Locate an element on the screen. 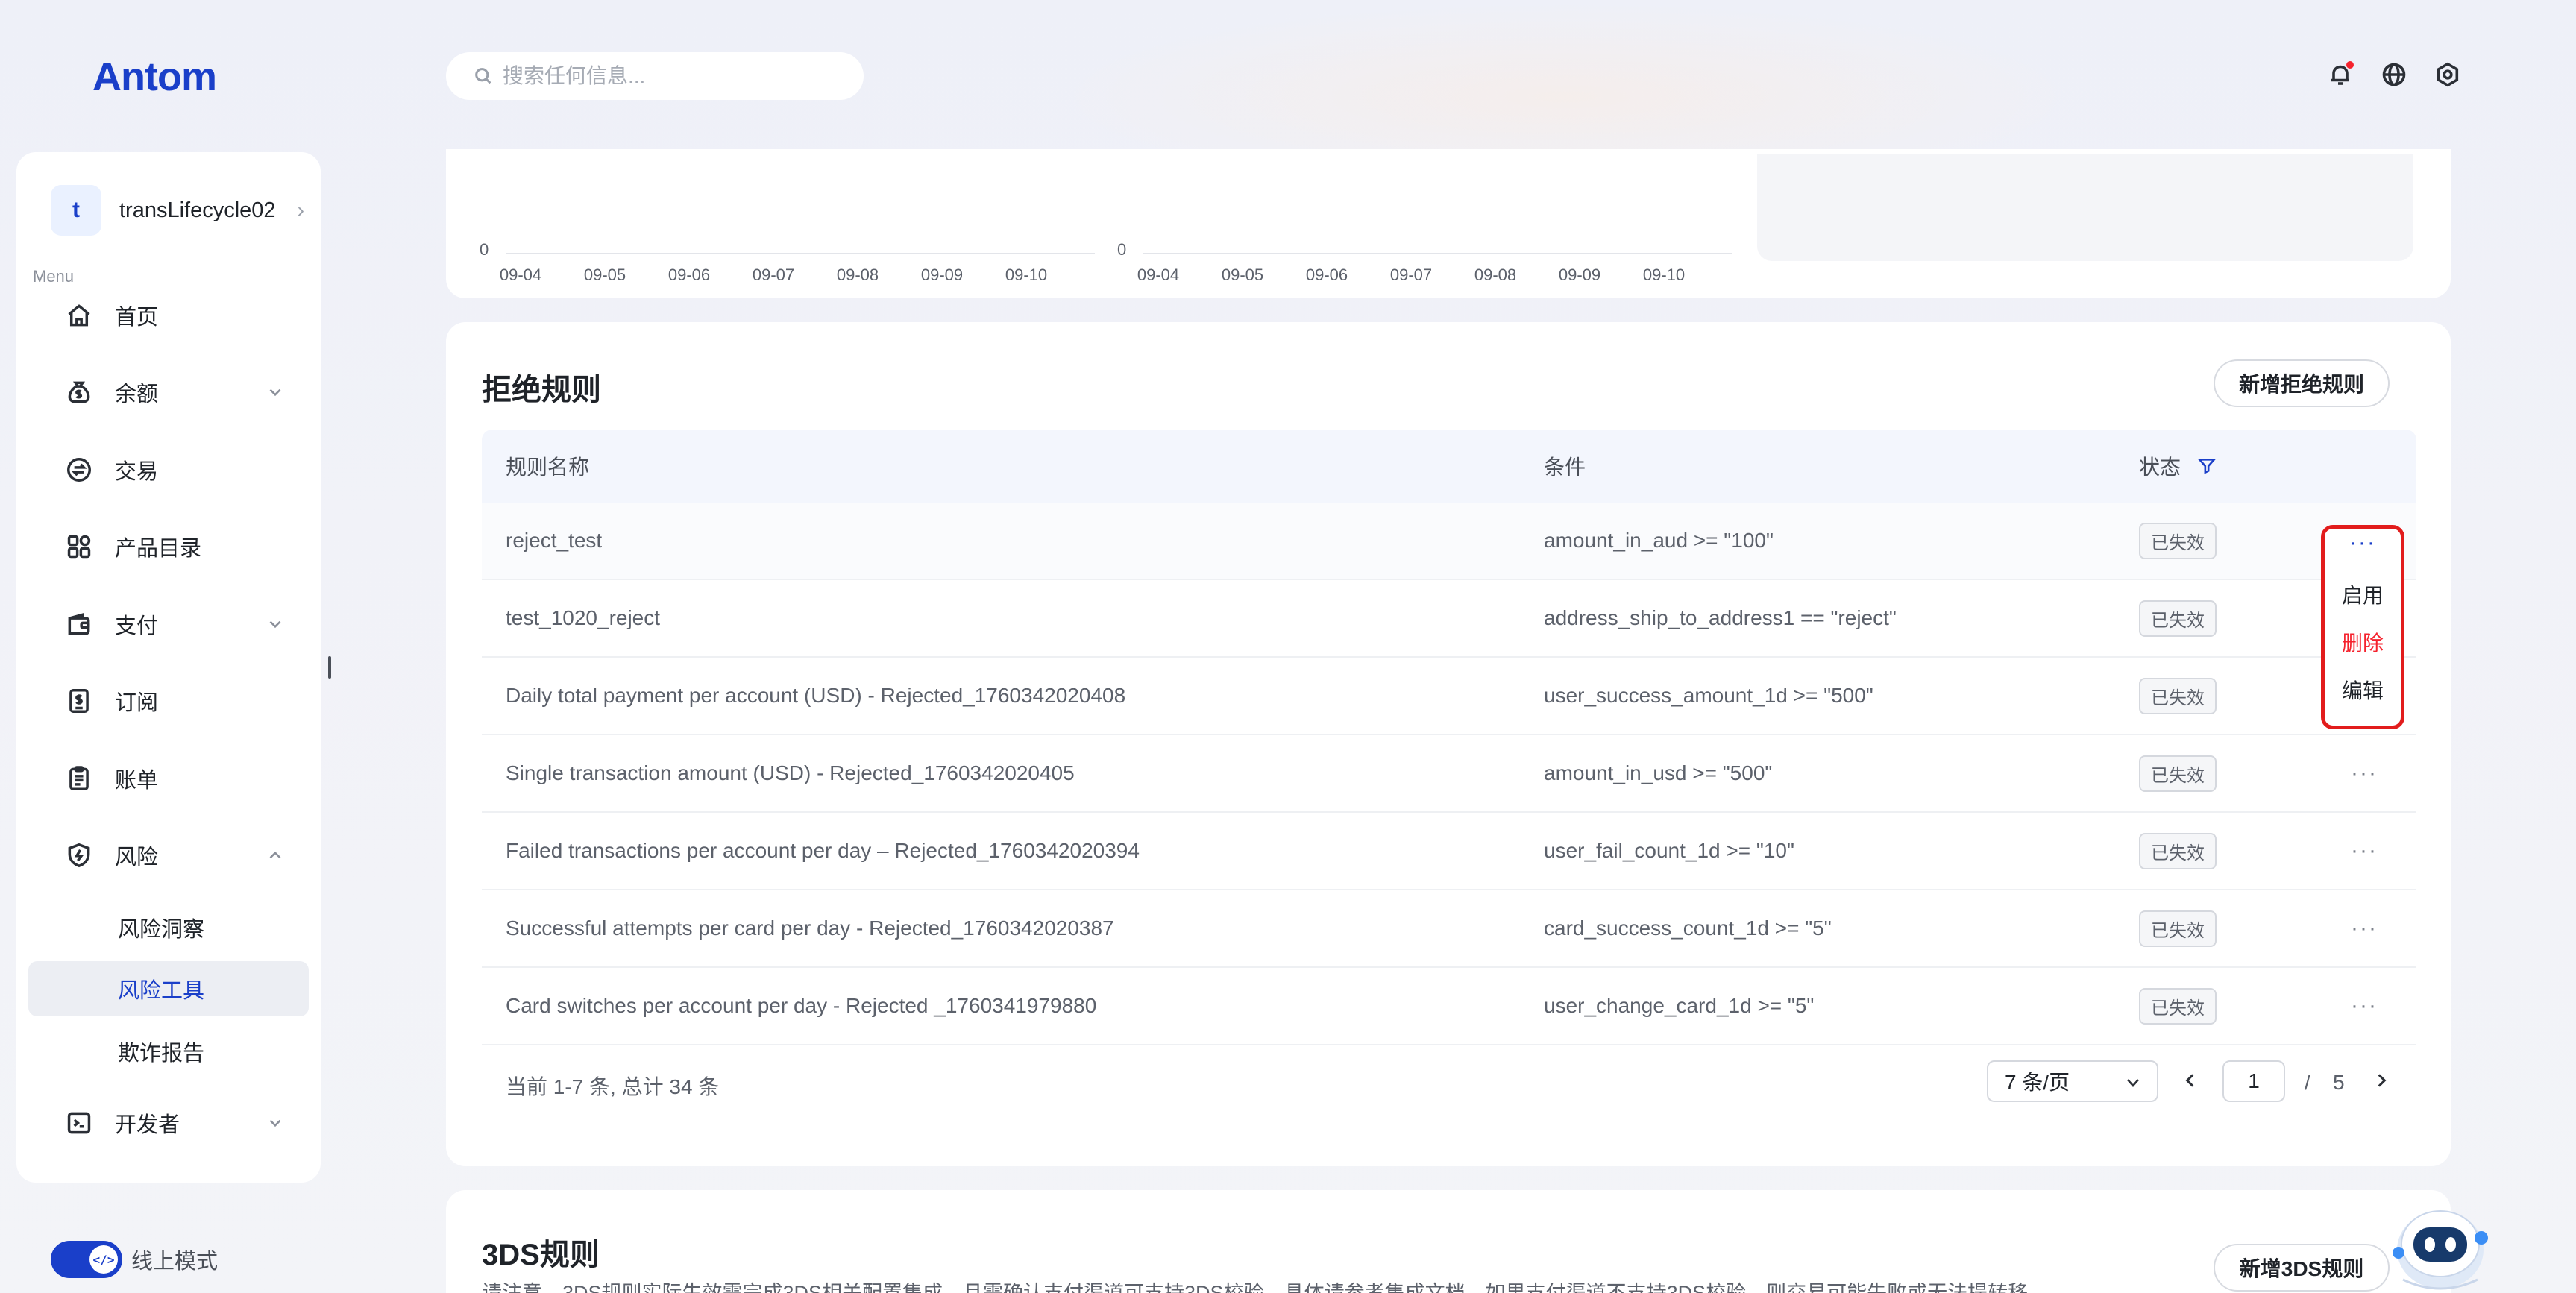 The width and height of the screenshot is (2576, 1293). sidebar-item-subscriptions: 订阅 is located at coordinates (170, 701).